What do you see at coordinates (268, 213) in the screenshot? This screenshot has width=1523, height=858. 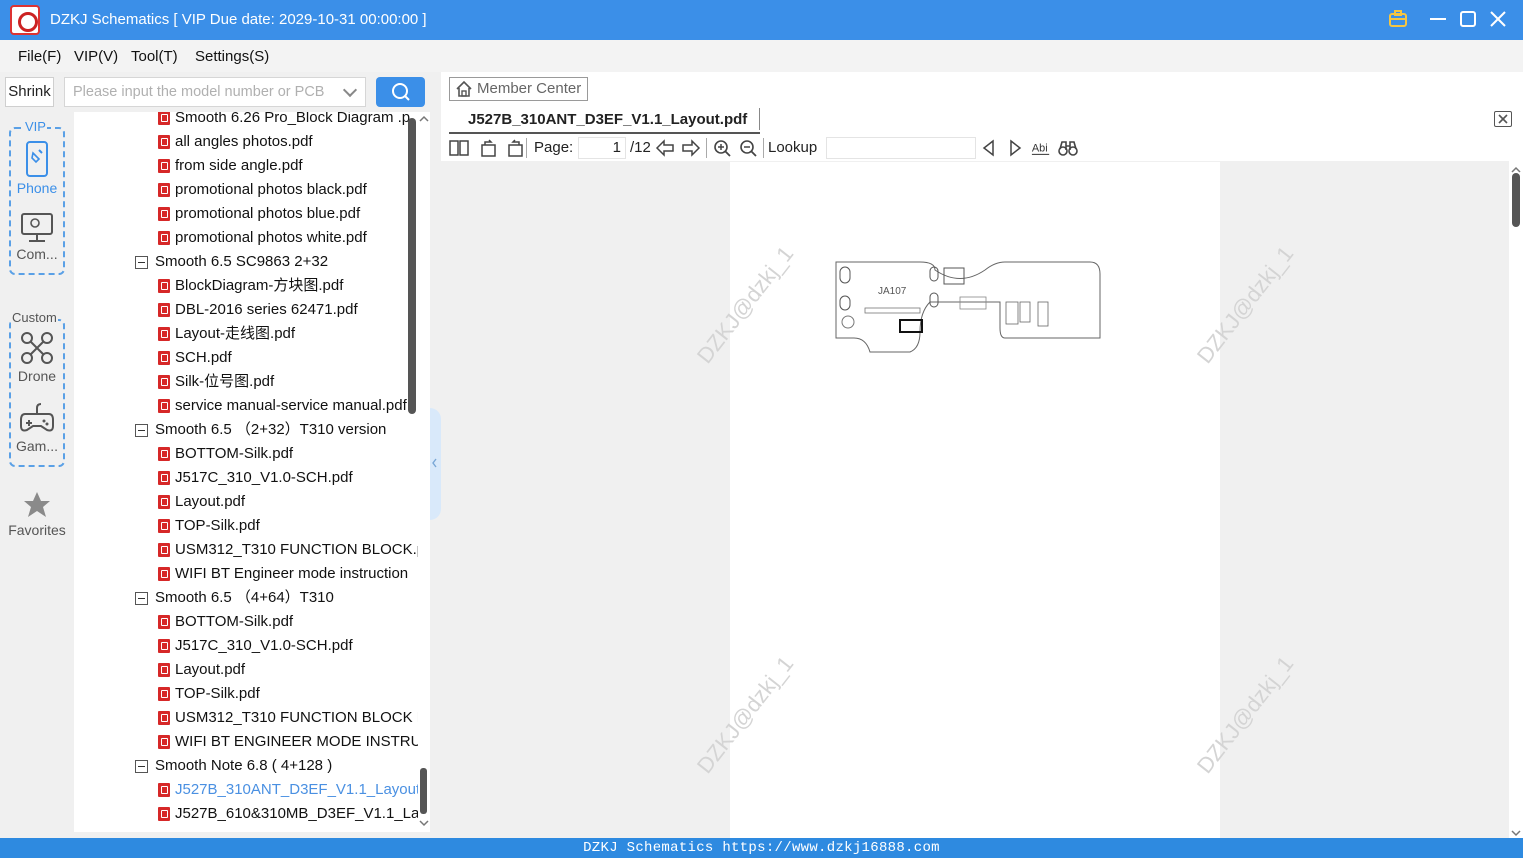 I see `tree-row-label: promotional photos blue.pdf` at bounding box center [268, 213].